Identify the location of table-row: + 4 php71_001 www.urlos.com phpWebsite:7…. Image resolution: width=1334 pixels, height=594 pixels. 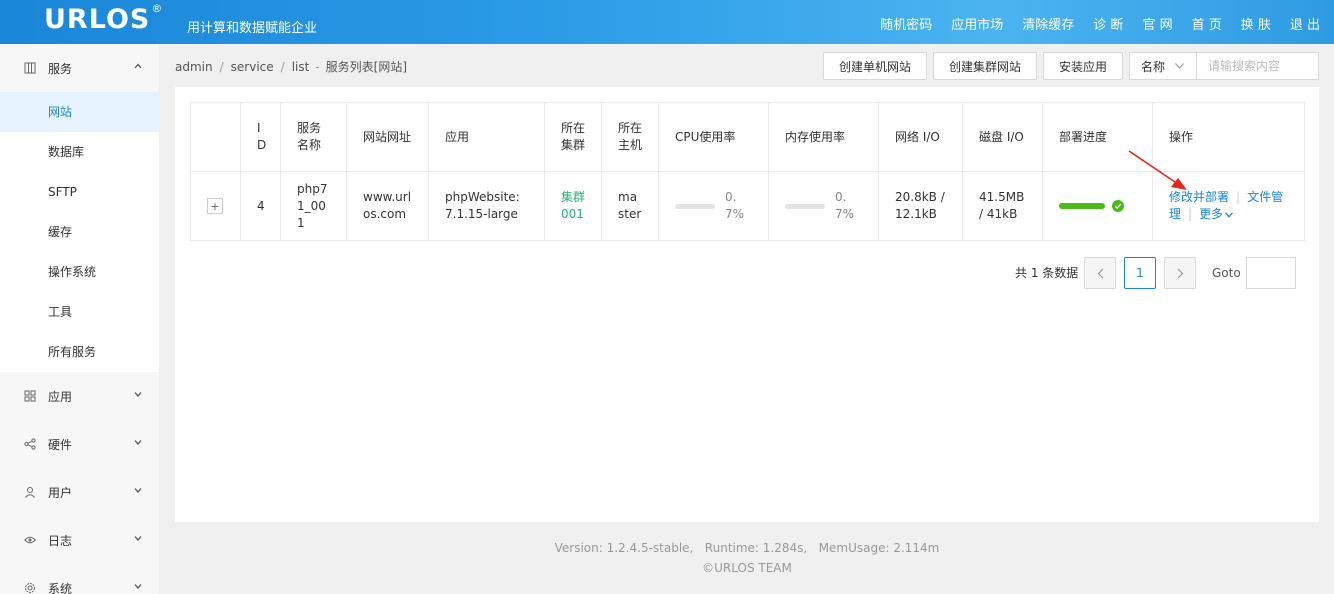
(747, 206).